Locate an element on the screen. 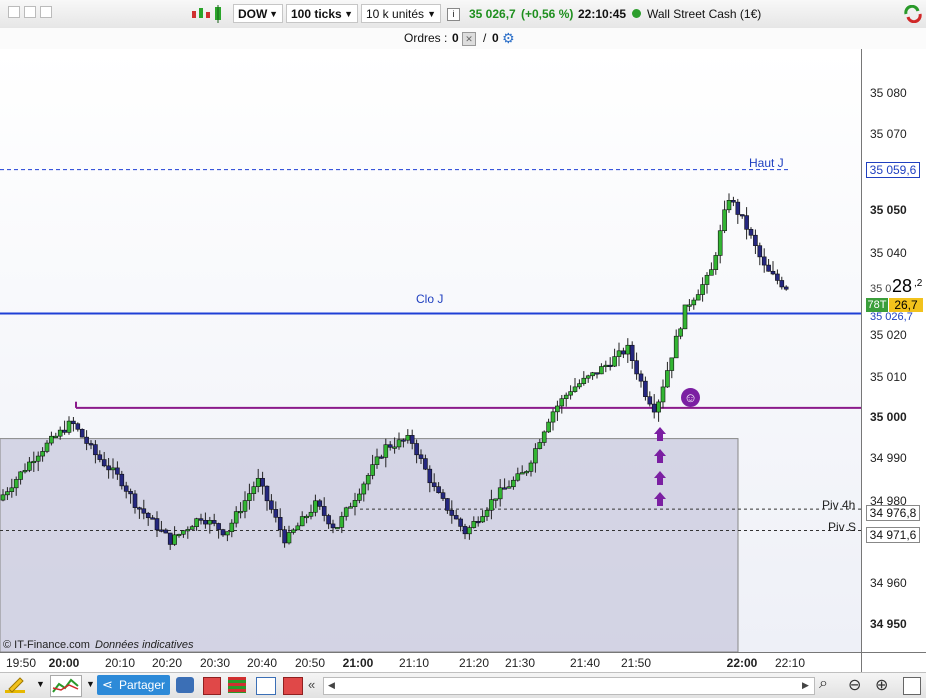 The width and height of the screenshot is (926, 699). piv-4h-value: 34 976,8 is located at coordinates (893, 513).